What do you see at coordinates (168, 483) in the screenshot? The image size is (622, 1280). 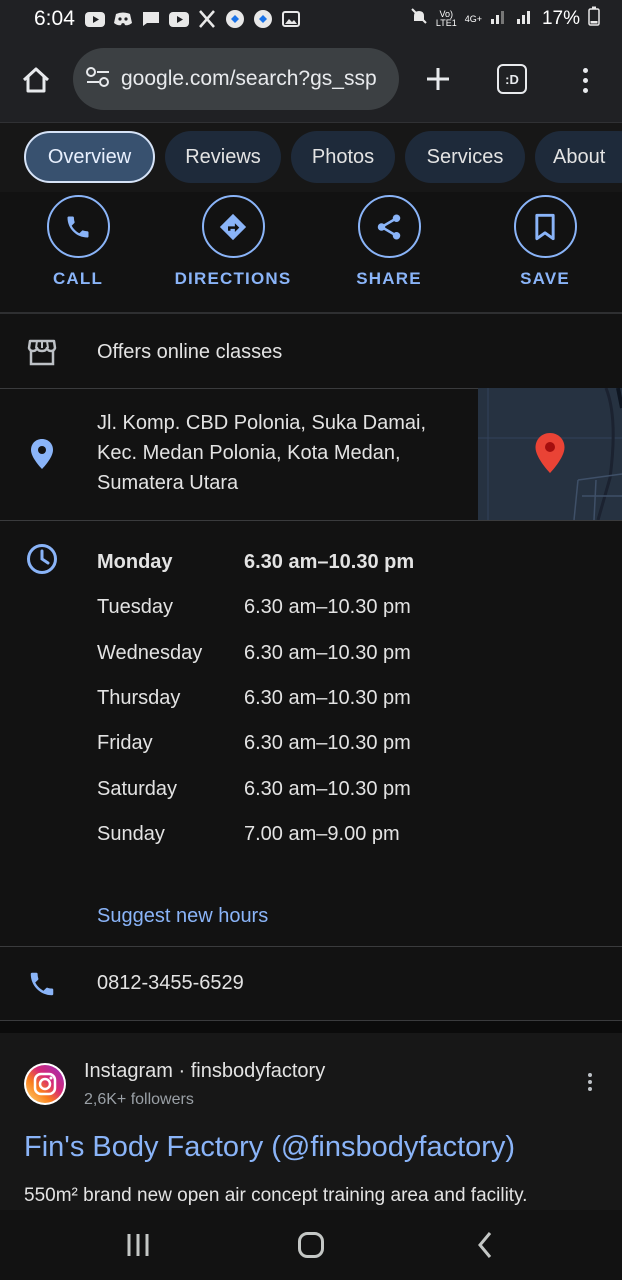 I see `address-line-3: Sumatera Utara` at bounding box center [168, 483].